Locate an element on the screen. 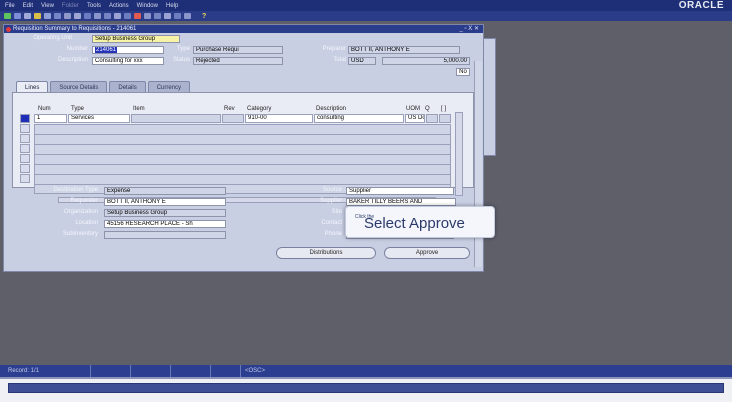 The height and width of the screenshot is (402, 732). browser-status-strip is located at coordinates (366, 388).